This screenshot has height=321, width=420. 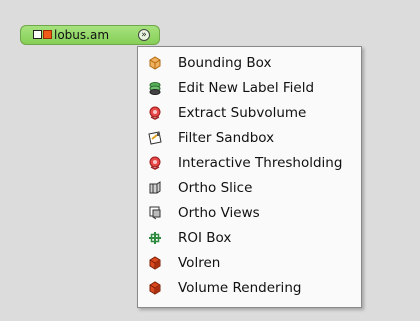 I want to click on menu-item-ortho-views: Ortho Views, so click(x=249, y=213).